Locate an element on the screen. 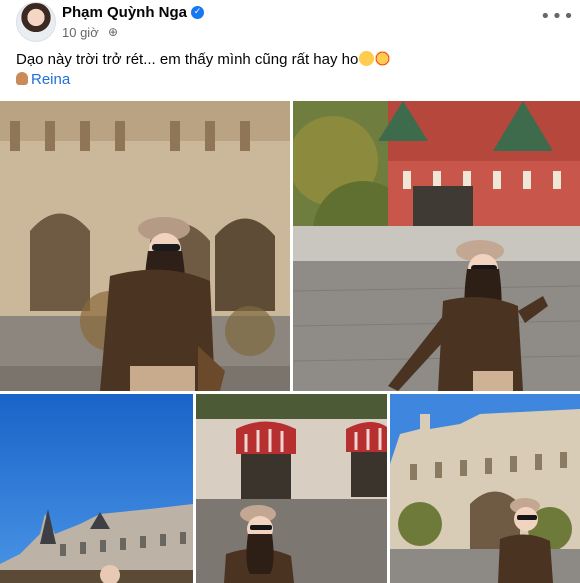  more-options-button: ••• is located at coordinates (557, 17).